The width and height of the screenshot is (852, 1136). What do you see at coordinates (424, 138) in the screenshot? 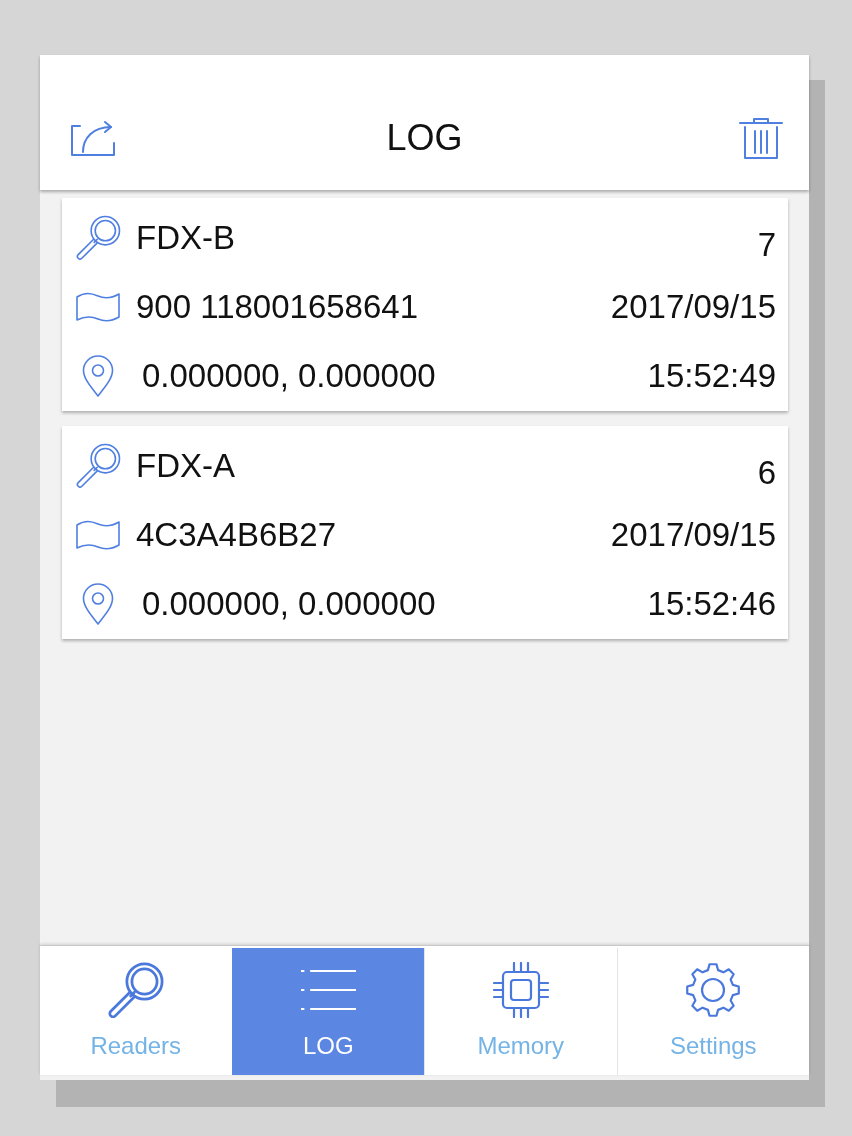
I see `page-title: LOG` at bounding box center [424, 138].